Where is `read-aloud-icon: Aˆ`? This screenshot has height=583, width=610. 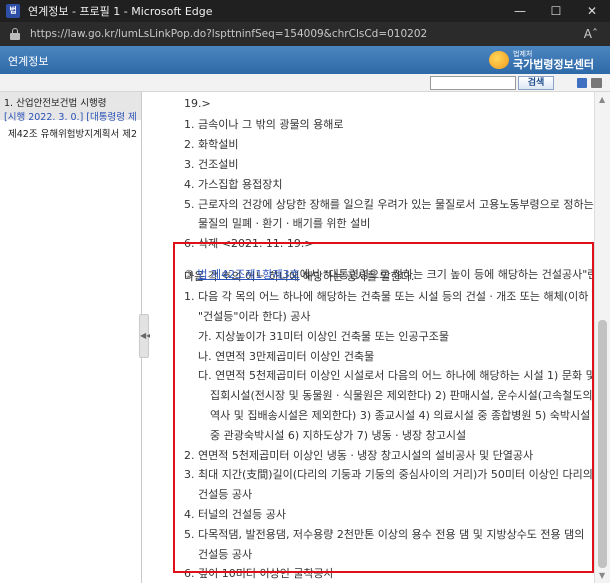 read-aloud-icon: Aˆ is located at coordinates (591, 34).